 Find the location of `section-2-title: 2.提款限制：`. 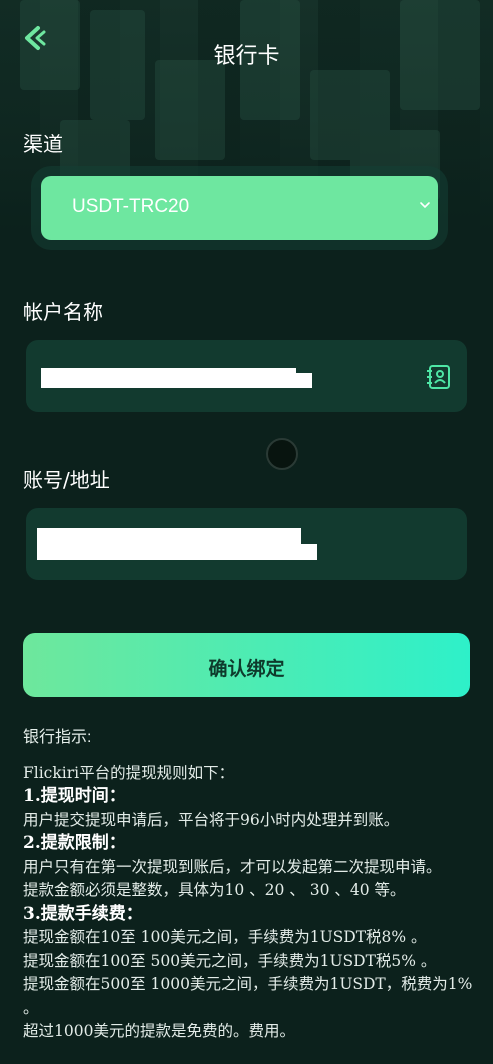

section-2-title: 2.提款限制： is located at coordinates (74, 843).